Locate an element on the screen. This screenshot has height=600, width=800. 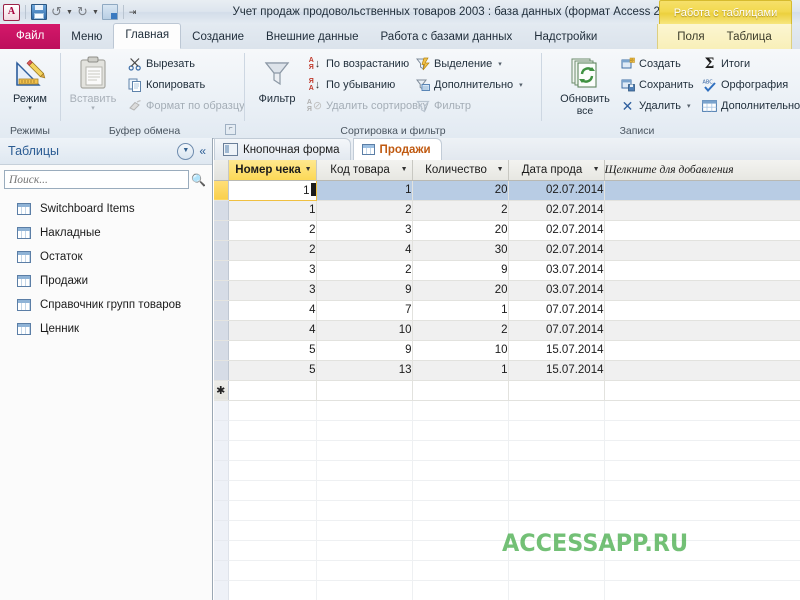
cell-kolichestvo: 1 is located at coordinates (460, 310).